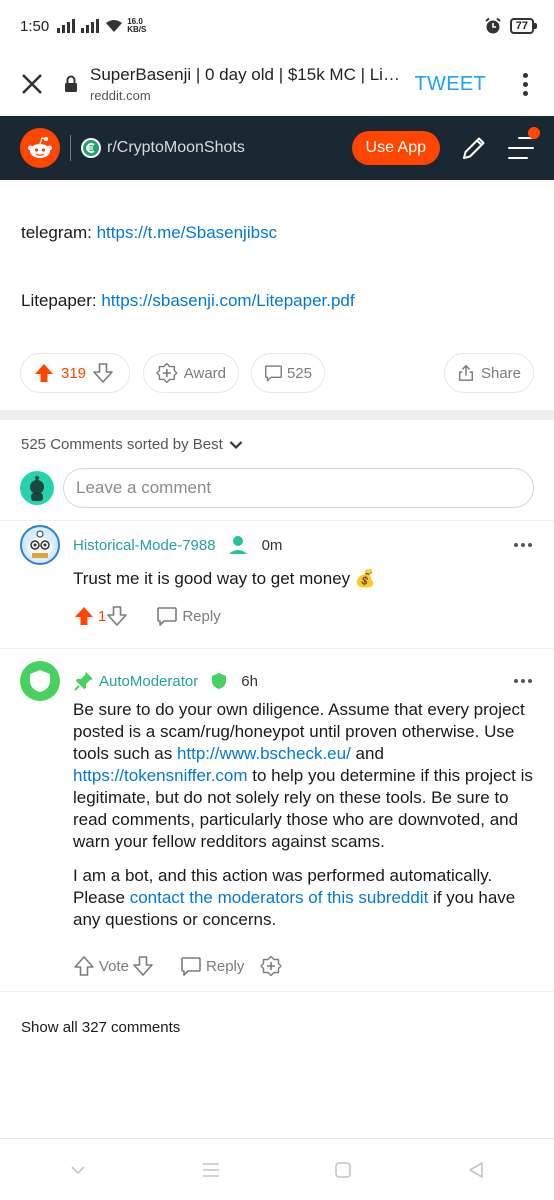 The image size is (554, 1200). What do you see at coordinates (500, 373) in the screenshot?
I see `share-label: Share` at bounding box center [500, 373].